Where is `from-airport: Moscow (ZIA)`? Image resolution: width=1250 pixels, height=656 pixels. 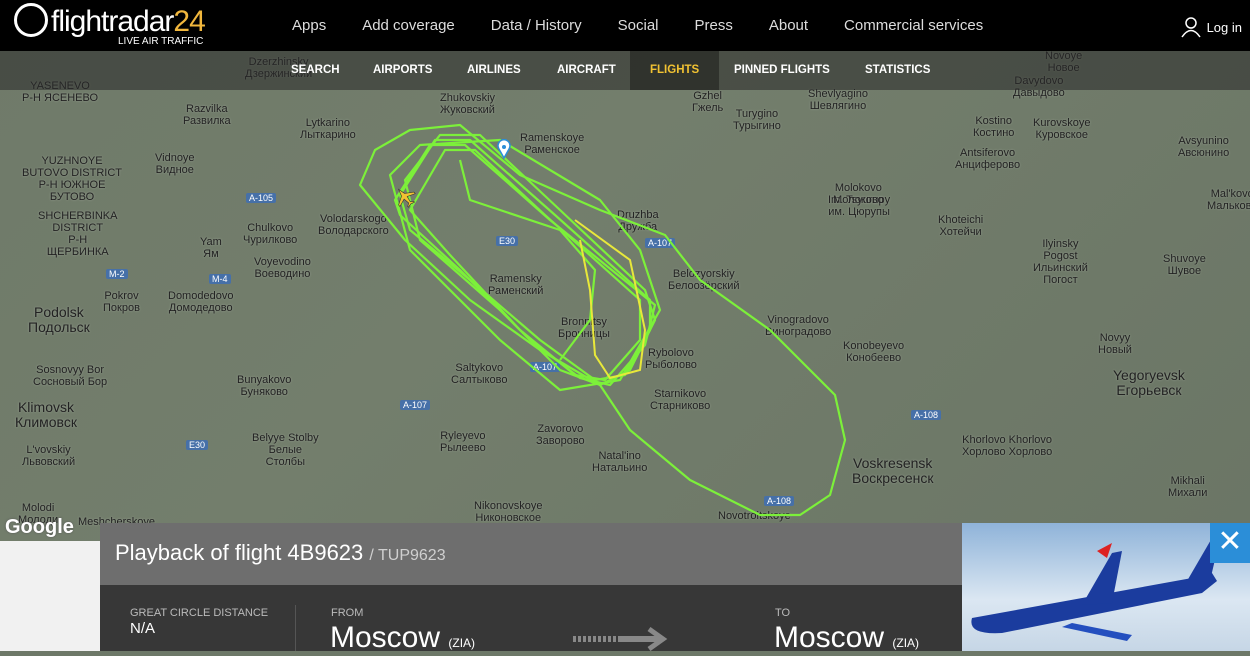 from-airport: Moscow (ZIA) is located at coordinates (402, 638).